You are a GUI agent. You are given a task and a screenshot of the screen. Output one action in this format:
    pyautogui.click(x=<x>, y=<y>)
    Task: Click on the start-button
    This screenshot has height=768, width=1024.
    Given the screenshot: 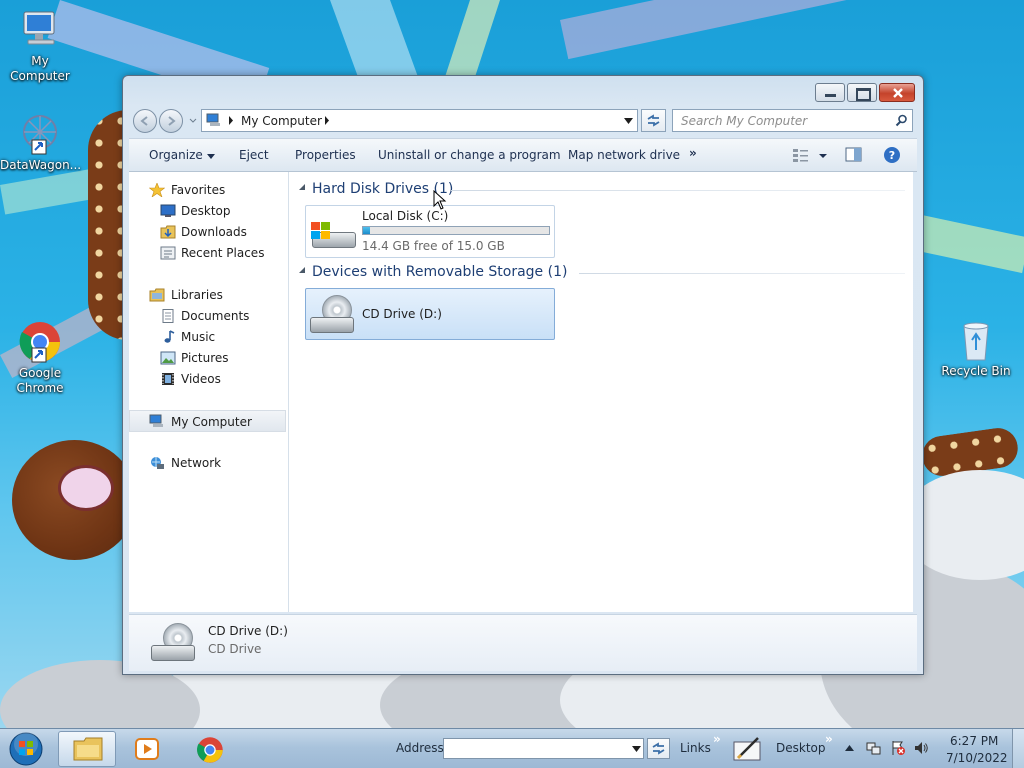 What is the action you would take?
    pyautogui.click(x=26, y=749)
    